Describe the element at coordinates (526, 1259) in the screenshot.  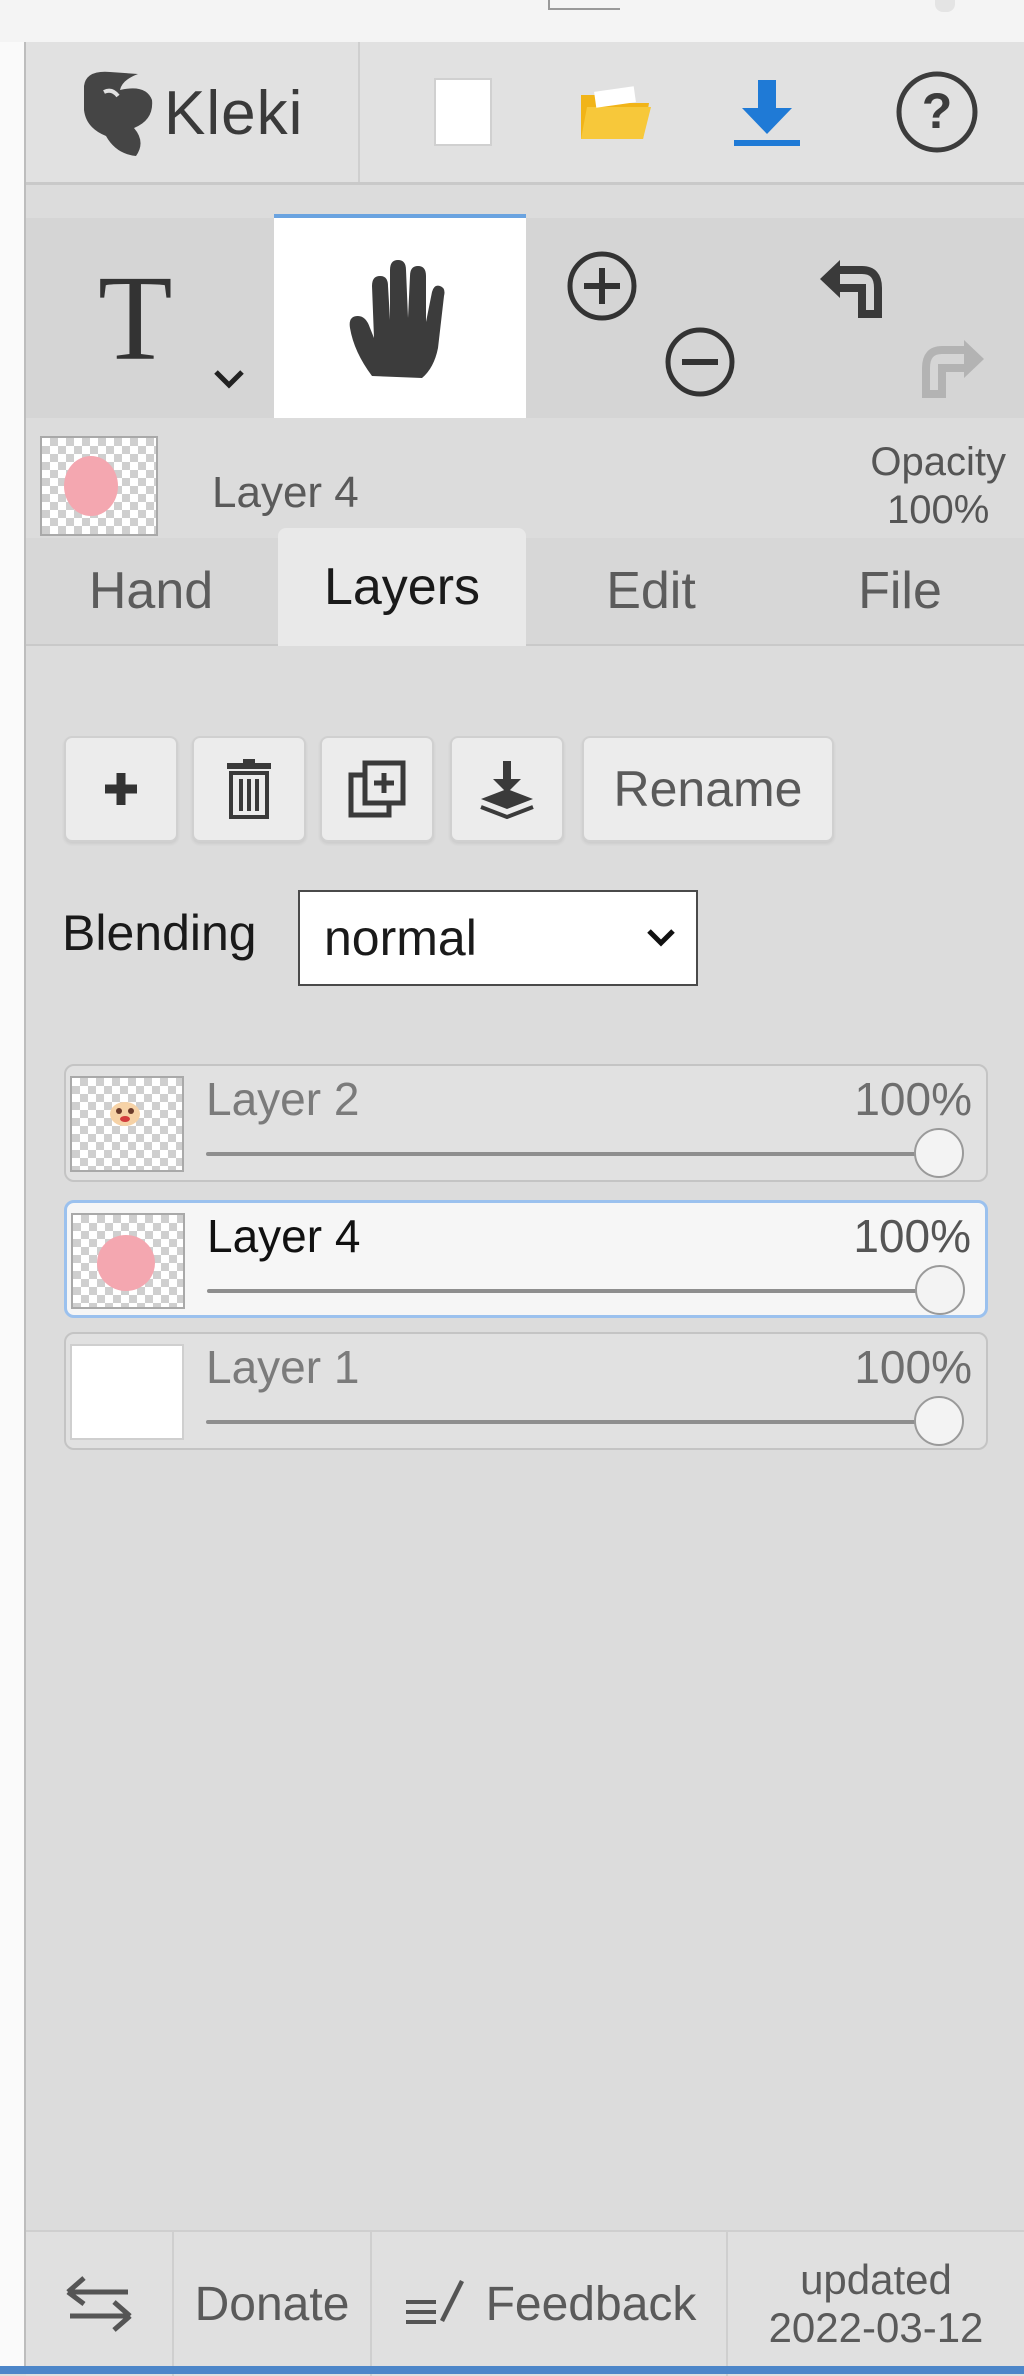
I see `layer-row-selected: Layer 4 100%` at that location.